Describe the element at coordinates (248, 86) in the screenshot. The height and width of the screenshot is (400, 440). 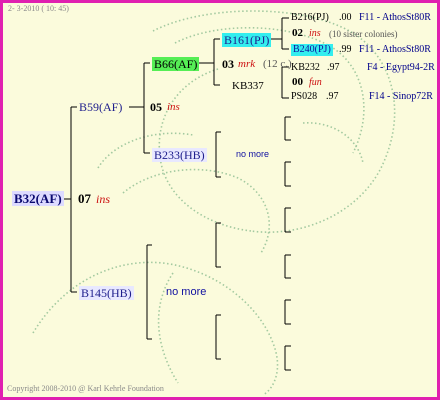
I see `ssd-label: KB337` at that location.